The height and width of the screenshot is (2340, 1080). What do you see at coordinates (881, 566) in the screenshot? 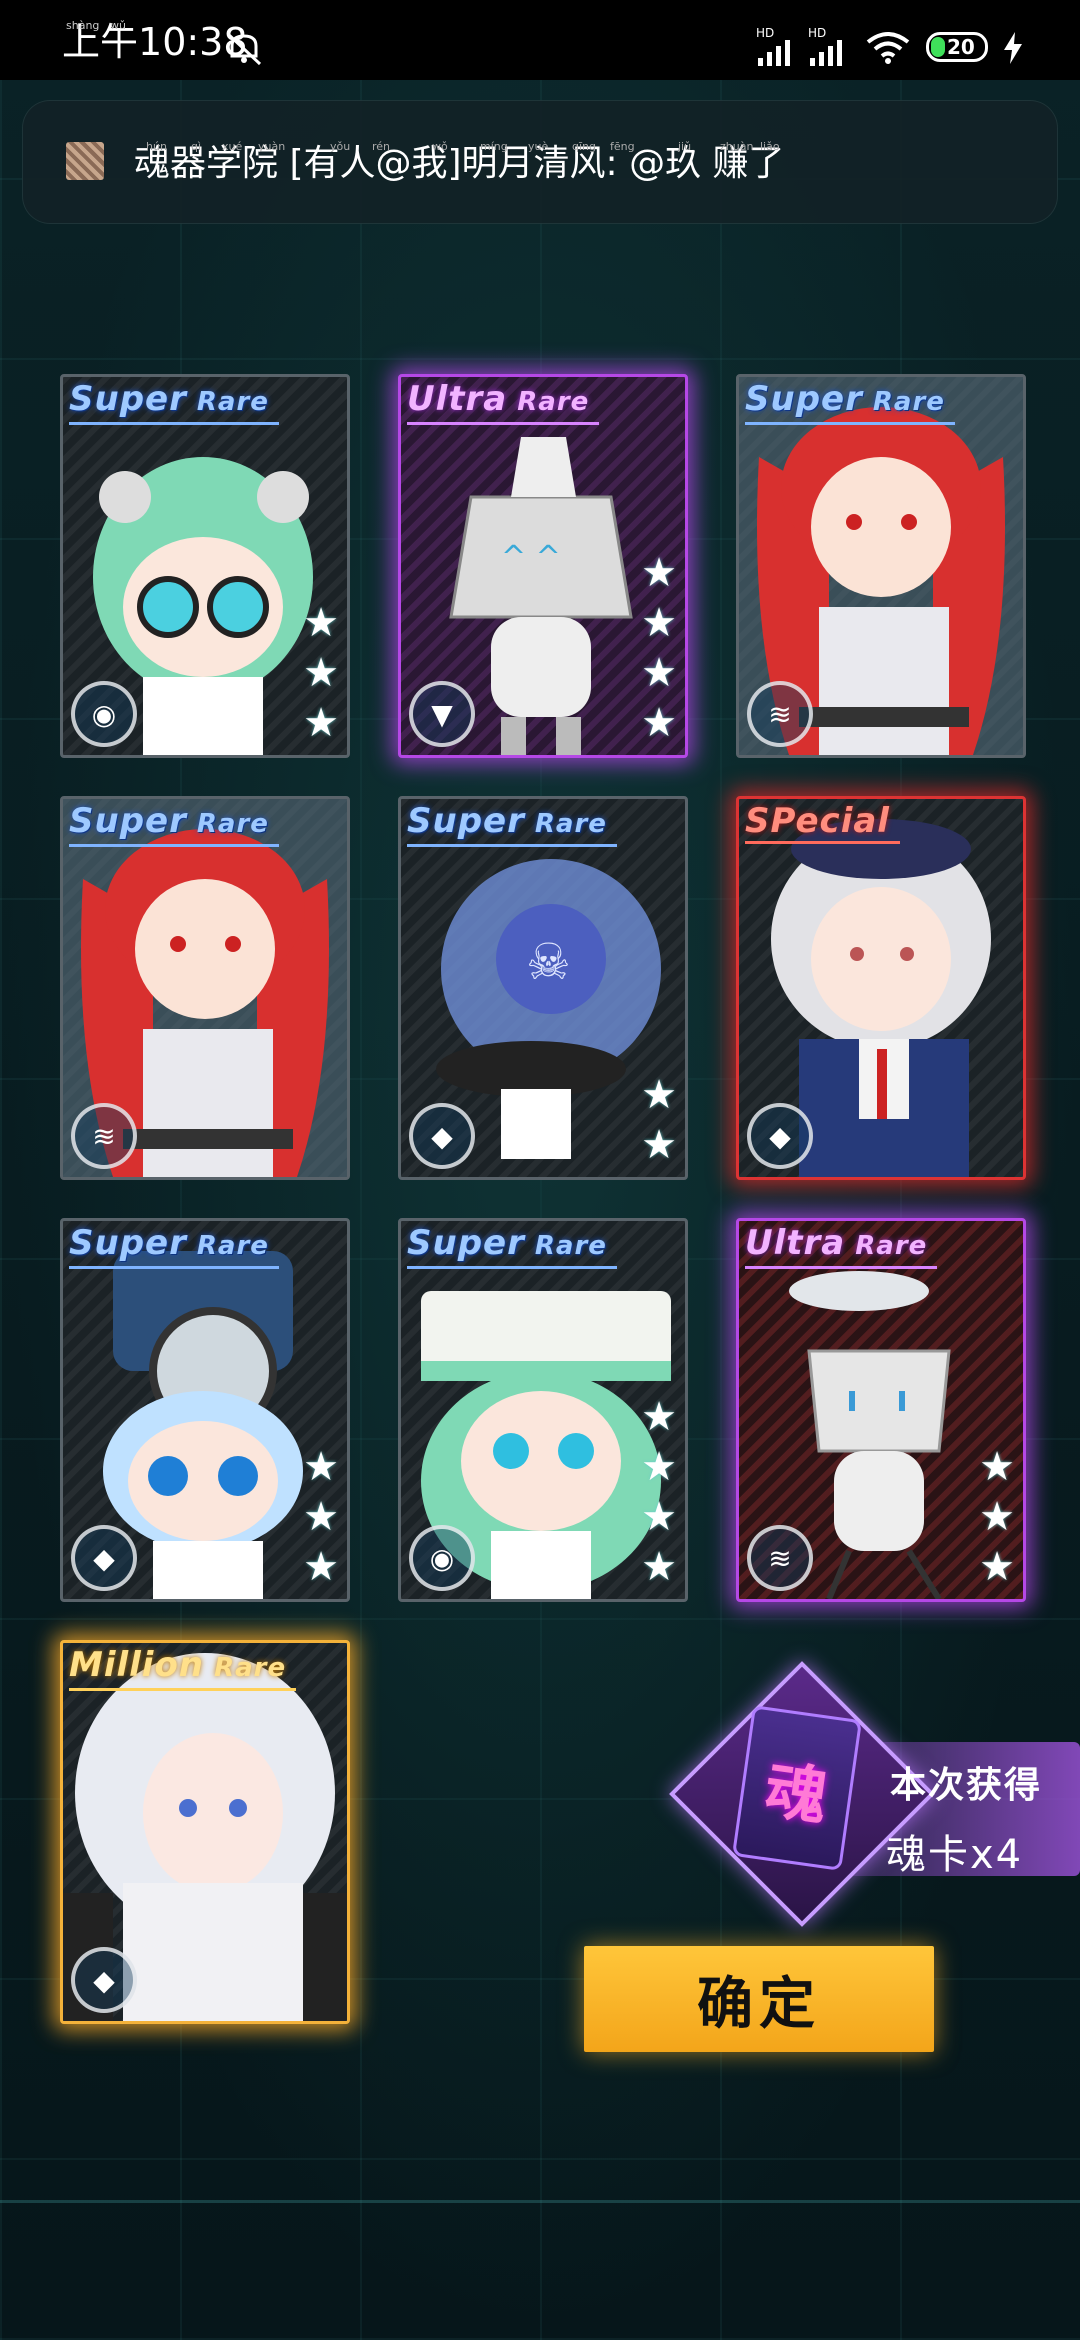
I see `card-3: Super Rare ≋` at bounding box center [881, 566].